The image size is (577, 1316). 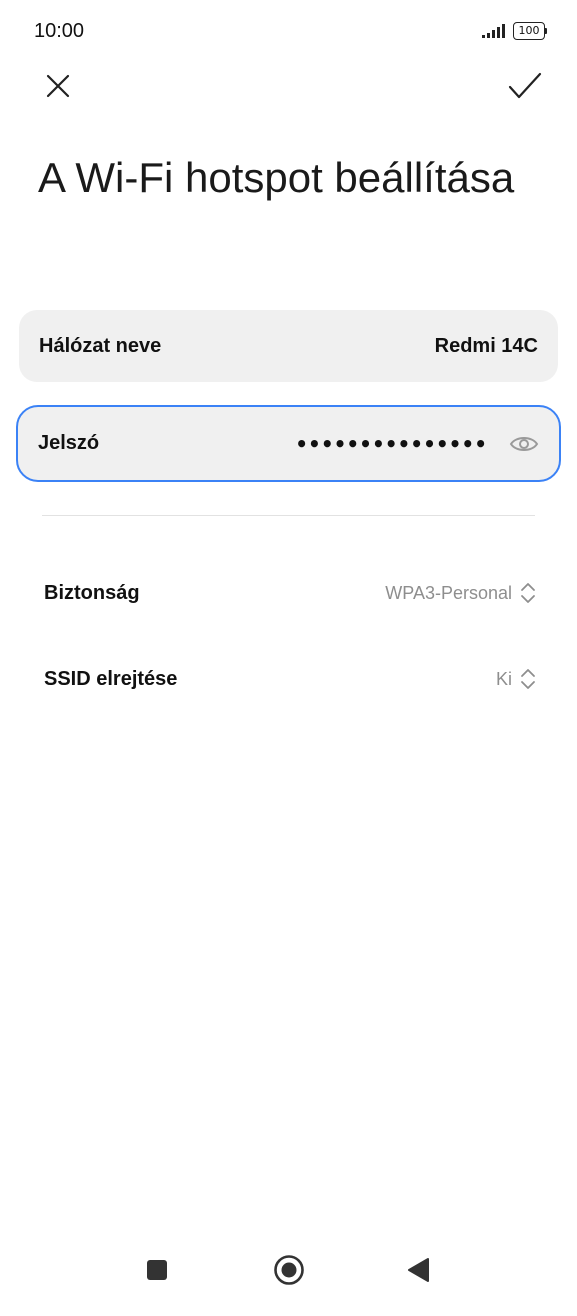 I want to click on battery-icon: 100, so click(x=530, y=31).